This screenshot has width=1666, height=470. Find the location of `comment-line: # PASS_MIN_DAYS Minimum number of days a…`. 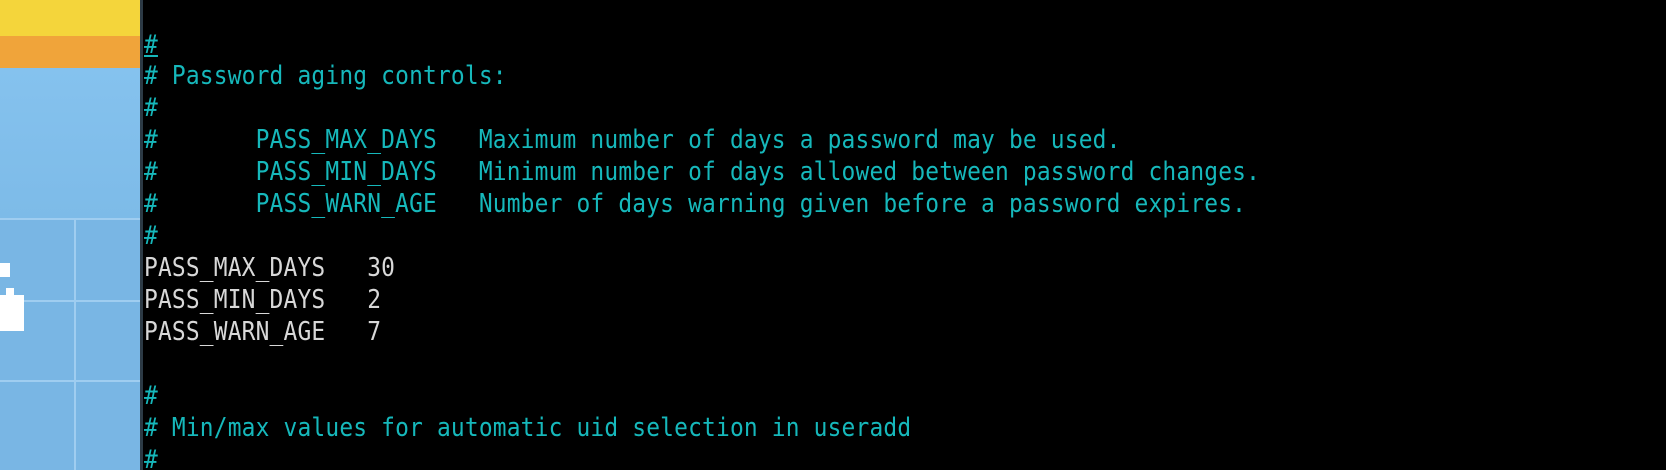

comment-line: # PASS_MIN_DAYS Minimum number of days a… is located at coordinates (702, 172).